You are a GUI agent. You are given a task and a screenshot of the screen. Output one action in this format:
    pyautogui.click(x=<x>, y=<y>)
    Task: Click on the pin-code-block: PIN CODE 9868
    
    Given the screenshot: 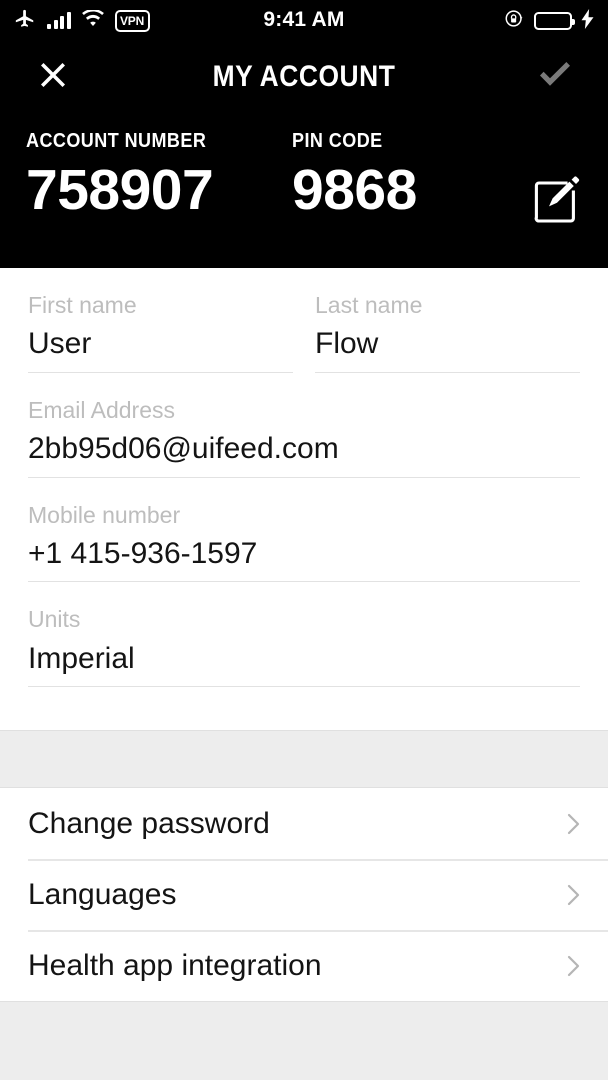 What is the action you would take?
    pyautogui.click(x=392, y=175)
    